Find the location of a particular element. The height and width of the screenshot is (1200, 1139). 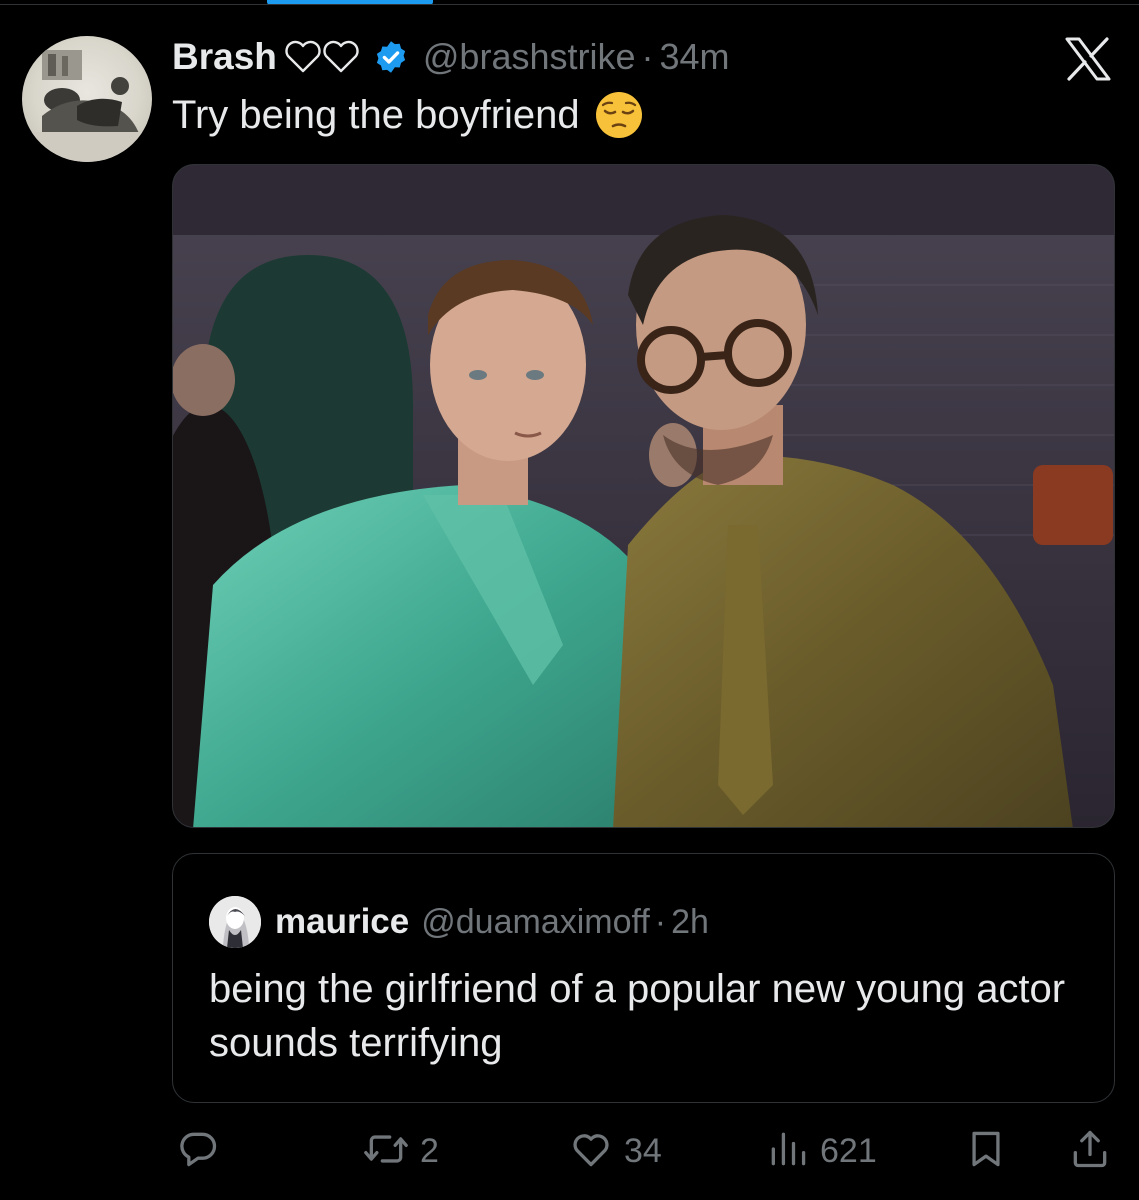

quoted-avatar is located at coordinates (235, 922).